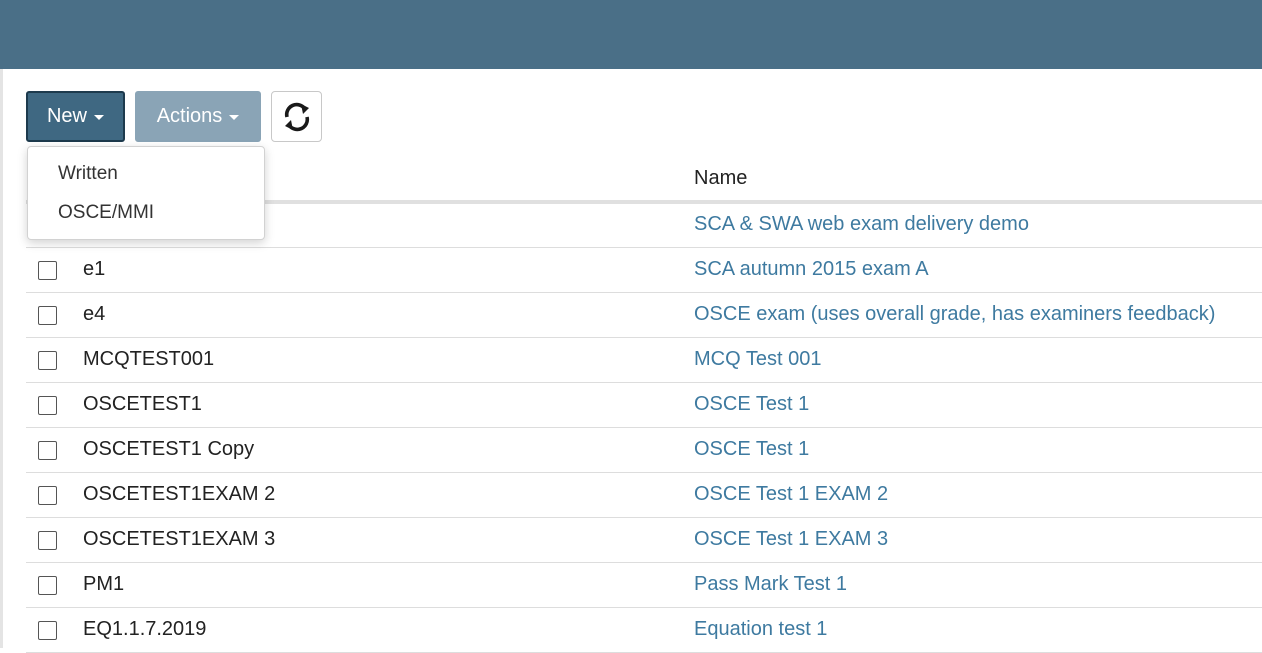  I want to click on new-button: New, so click(75, 116).